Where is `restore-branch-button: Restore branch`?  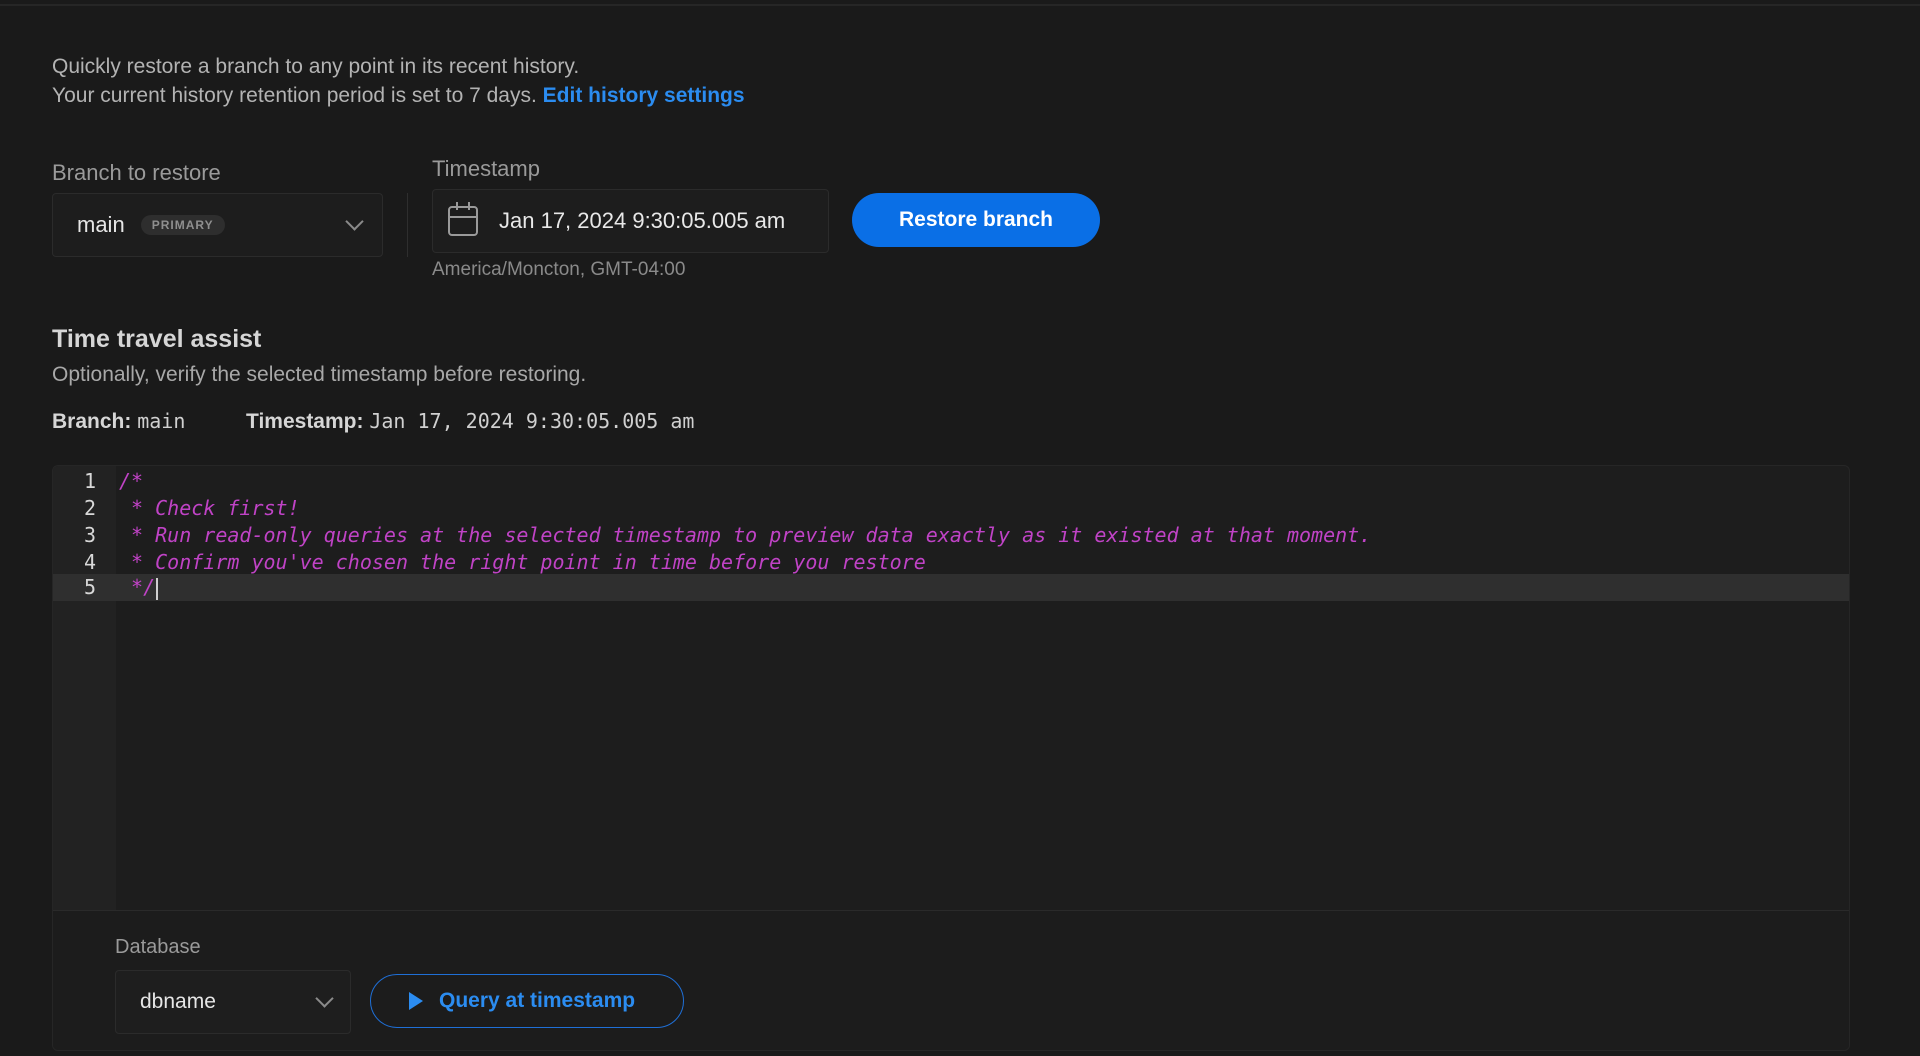
restore-branch-button: Restore branch is located at coordinates (976, 220).